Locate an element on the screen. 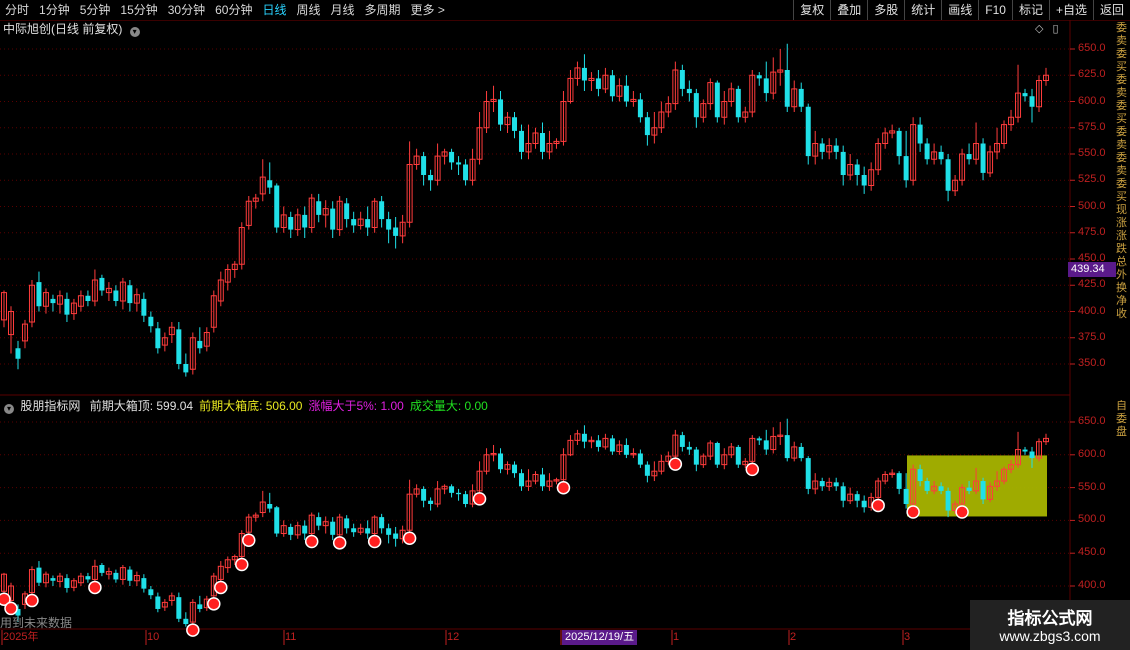  main-tick-label: 600.0 is located at coordinates (1092, 100).